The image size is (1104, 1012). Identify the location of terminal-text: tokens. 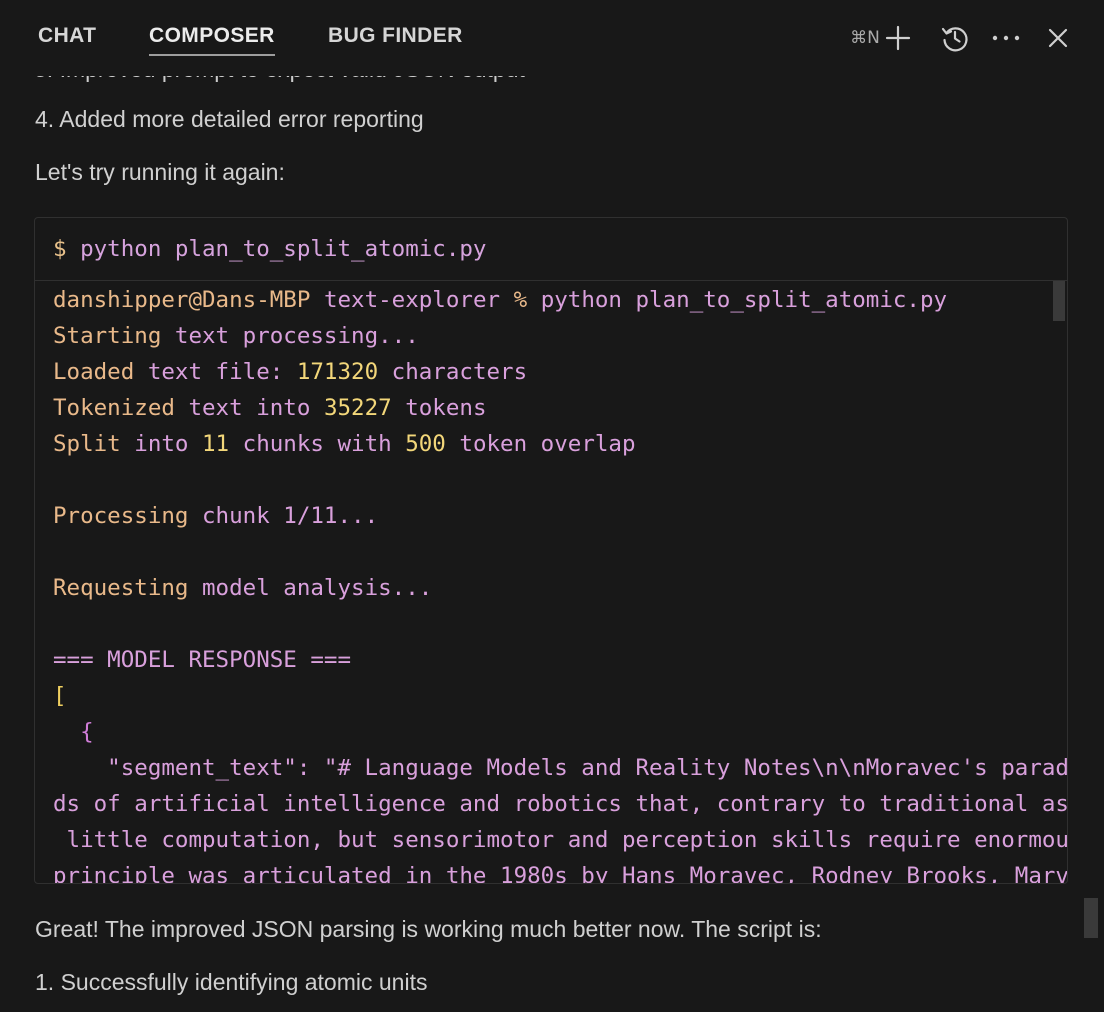
(439, 408).